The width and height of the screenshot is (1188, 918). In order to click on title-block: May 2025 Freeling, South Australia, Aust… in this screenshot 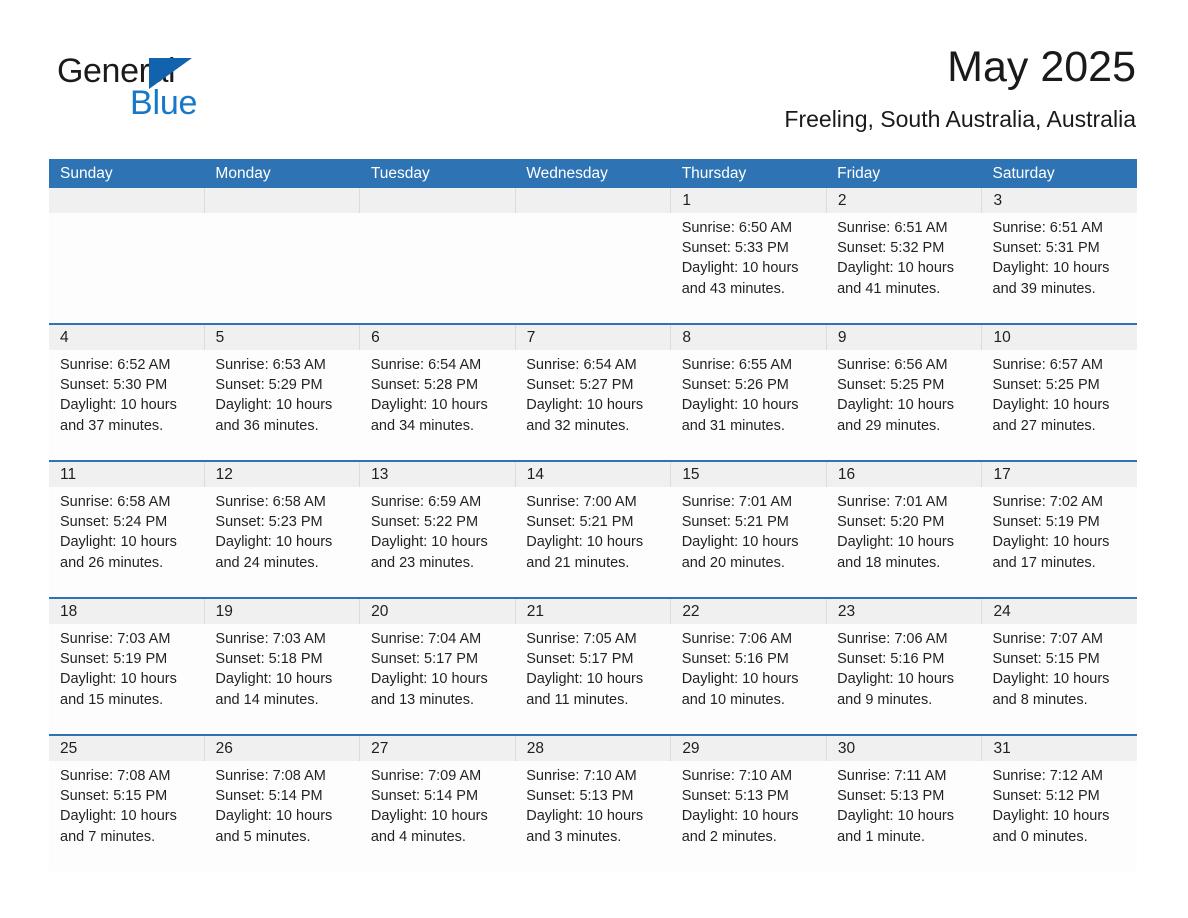, I will do `click(960, 88)`.